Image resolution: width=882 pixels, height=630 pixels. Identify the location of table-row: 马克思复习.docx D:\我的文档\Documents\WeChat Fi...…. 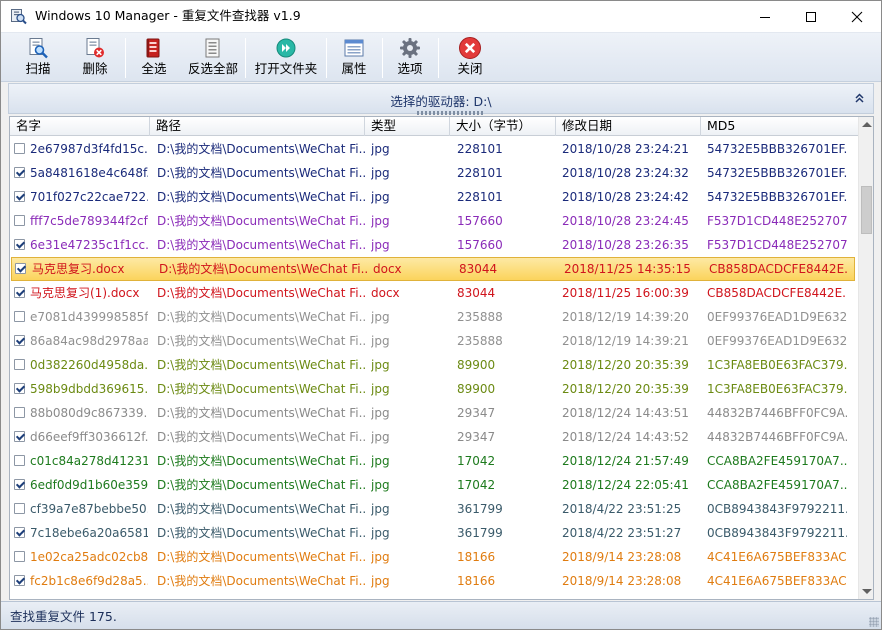
(433, 269).